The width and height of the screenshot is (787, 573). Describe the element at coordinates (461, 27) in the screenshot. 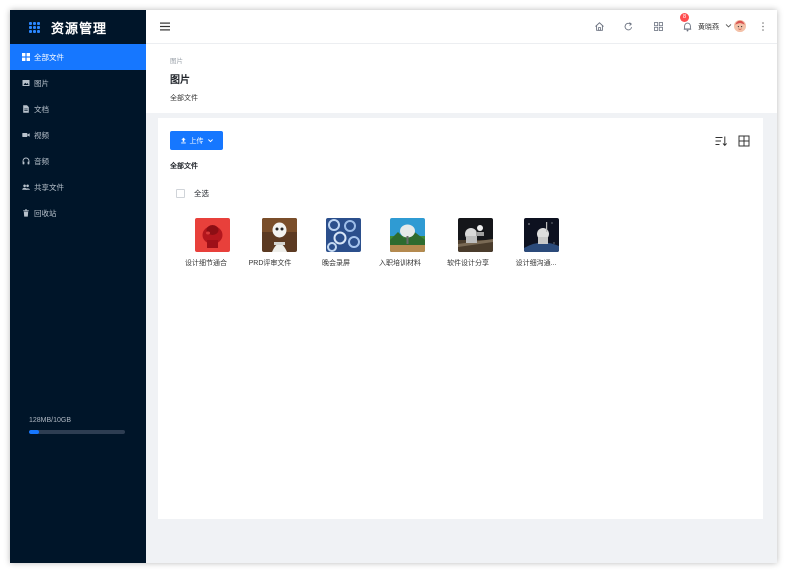

I see `top-header: 8 黄晓燕` at that location.